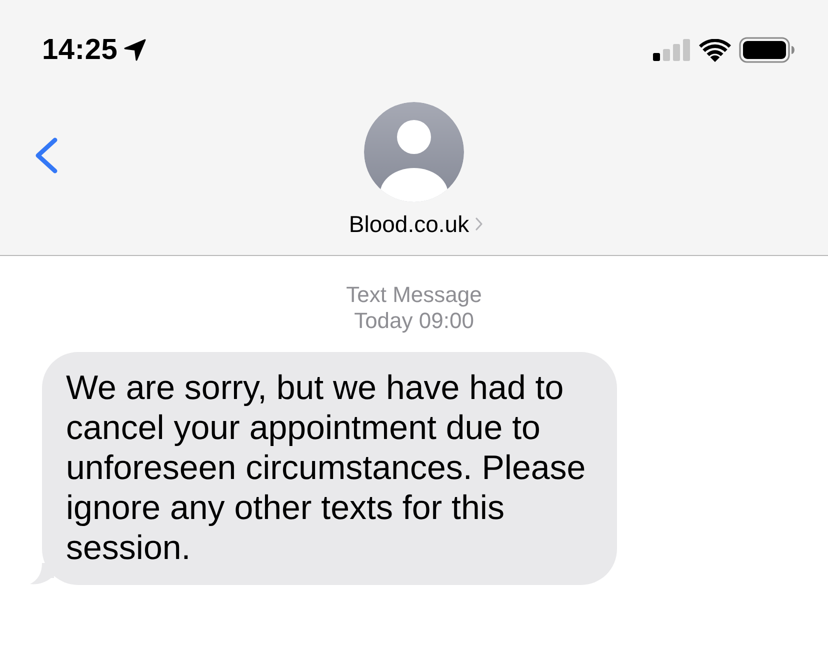 Image resolution: width=828 pixels, height=646 pixels. What do you see at coordinates (409, 224) in the screenshot?
I see `contact-name: Blood.co.uk` at bounding box center [409, 224].